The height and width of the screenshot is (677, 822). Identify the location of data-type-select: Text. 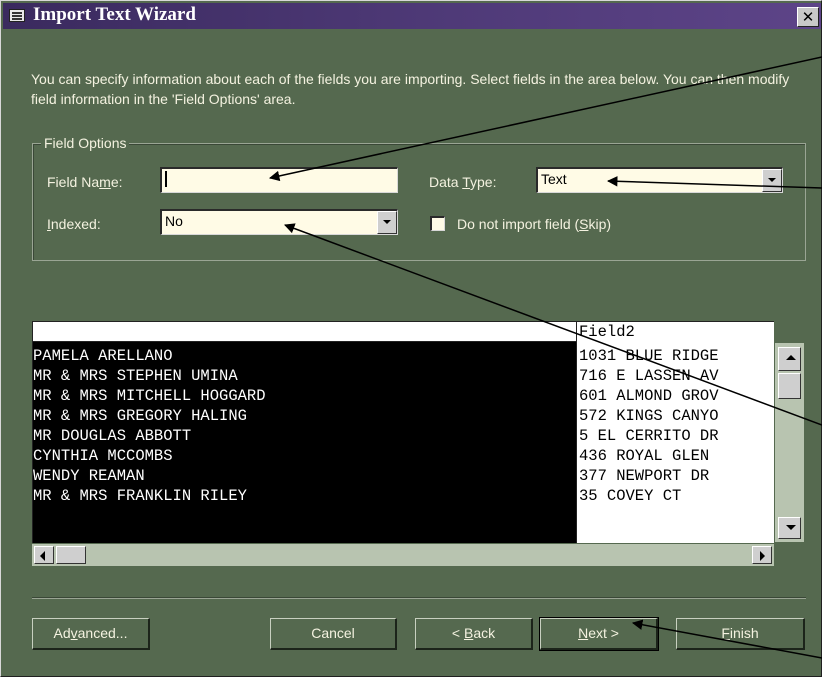
(659, 180).